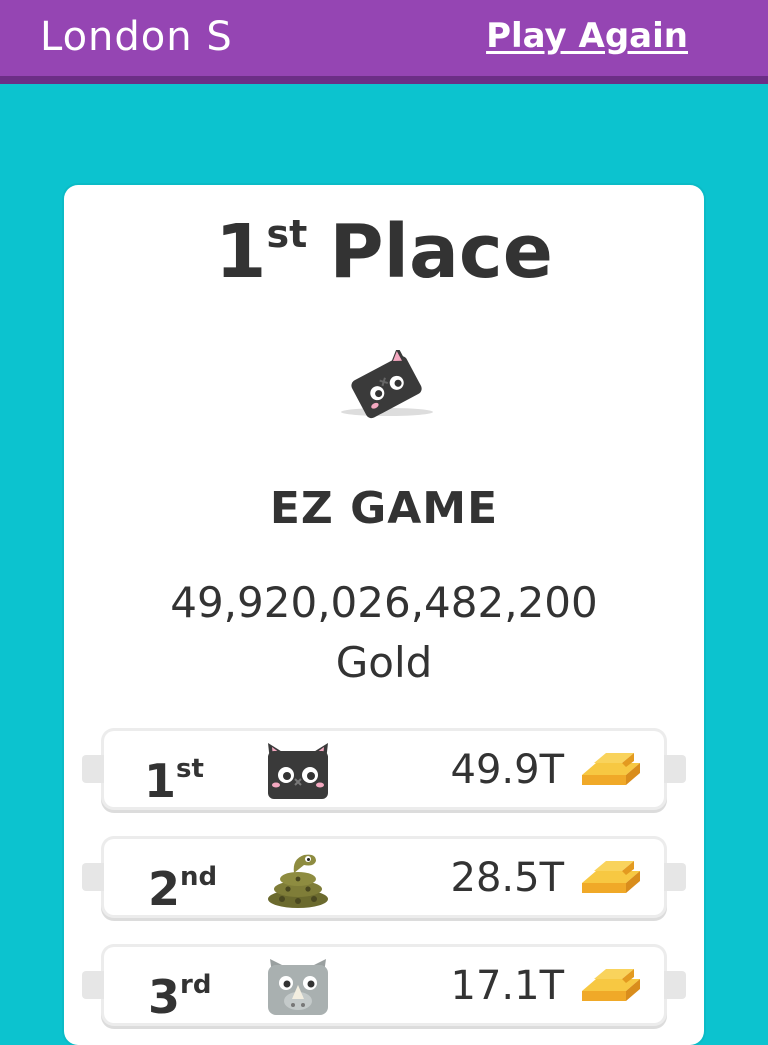 The width and height of the screenshot is (768, 1045). Describe the element at coordinates (384, 877) in the screenshot. I see `leaderboard-row: 2nd 28.5T` at that location.